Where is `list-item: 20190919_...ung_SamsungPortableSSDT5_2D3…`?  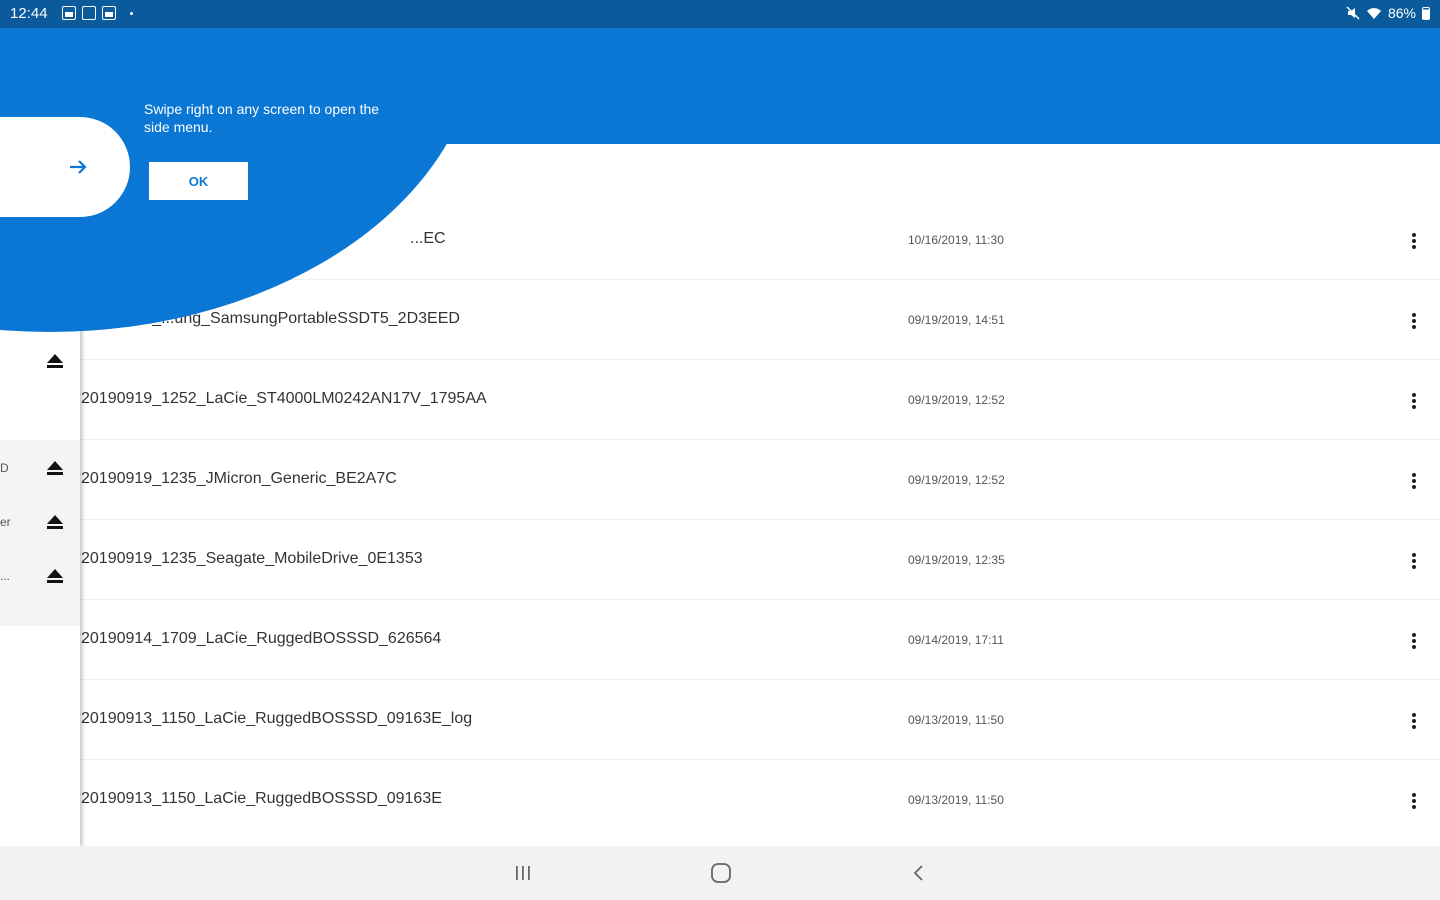
list-item: 20190919_...ung_SamsungPortableSSDT5_2D3… is located at coordinates (760, 320).